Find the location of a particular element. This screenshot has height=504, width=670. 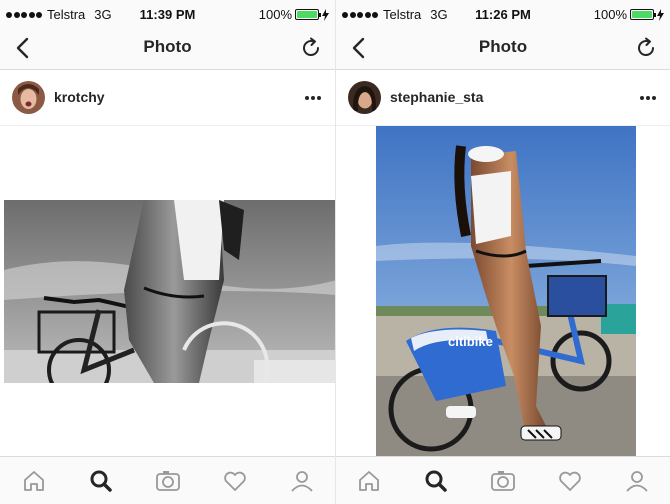

status-bar: Telstra 3G 11:26 PM 100% is located at coordinates (503, 13).